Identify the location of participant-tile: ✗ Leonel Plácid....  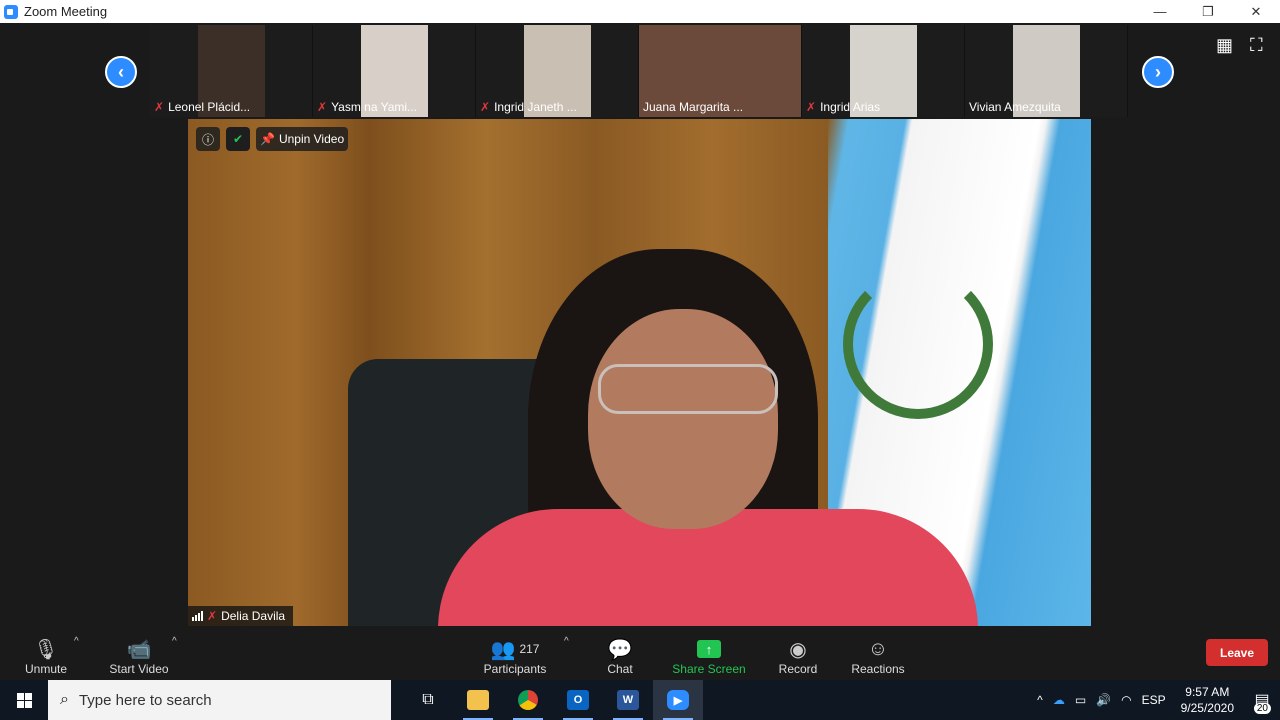
(231, 71).